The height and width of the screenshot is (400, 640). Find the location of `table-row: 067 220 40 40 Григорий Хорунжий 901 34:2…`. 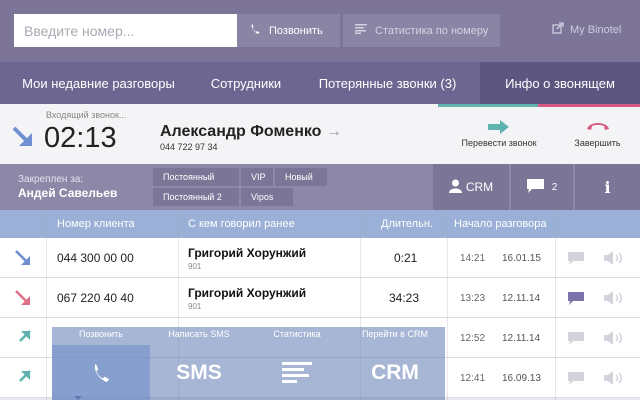

table-row: 067 220 40 40 Григорий Хорунжий 901 34:2… is located at coordinates (320, 298).